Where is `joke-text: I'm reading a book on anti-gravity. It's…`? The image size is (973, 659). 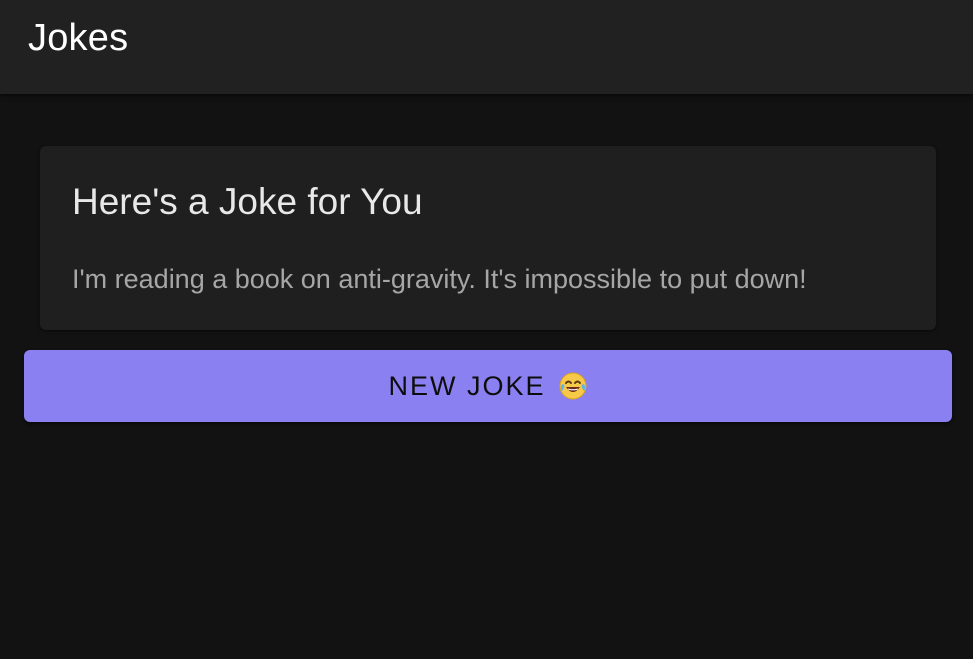 joke-text: I'm reading a book on anti-gravity. It's… is located at coordinates (439, 279).